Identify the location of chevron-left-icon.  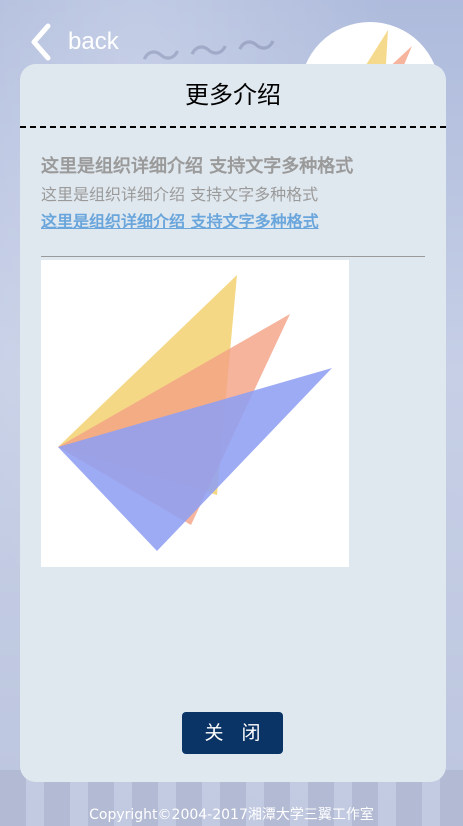
(41, 42).